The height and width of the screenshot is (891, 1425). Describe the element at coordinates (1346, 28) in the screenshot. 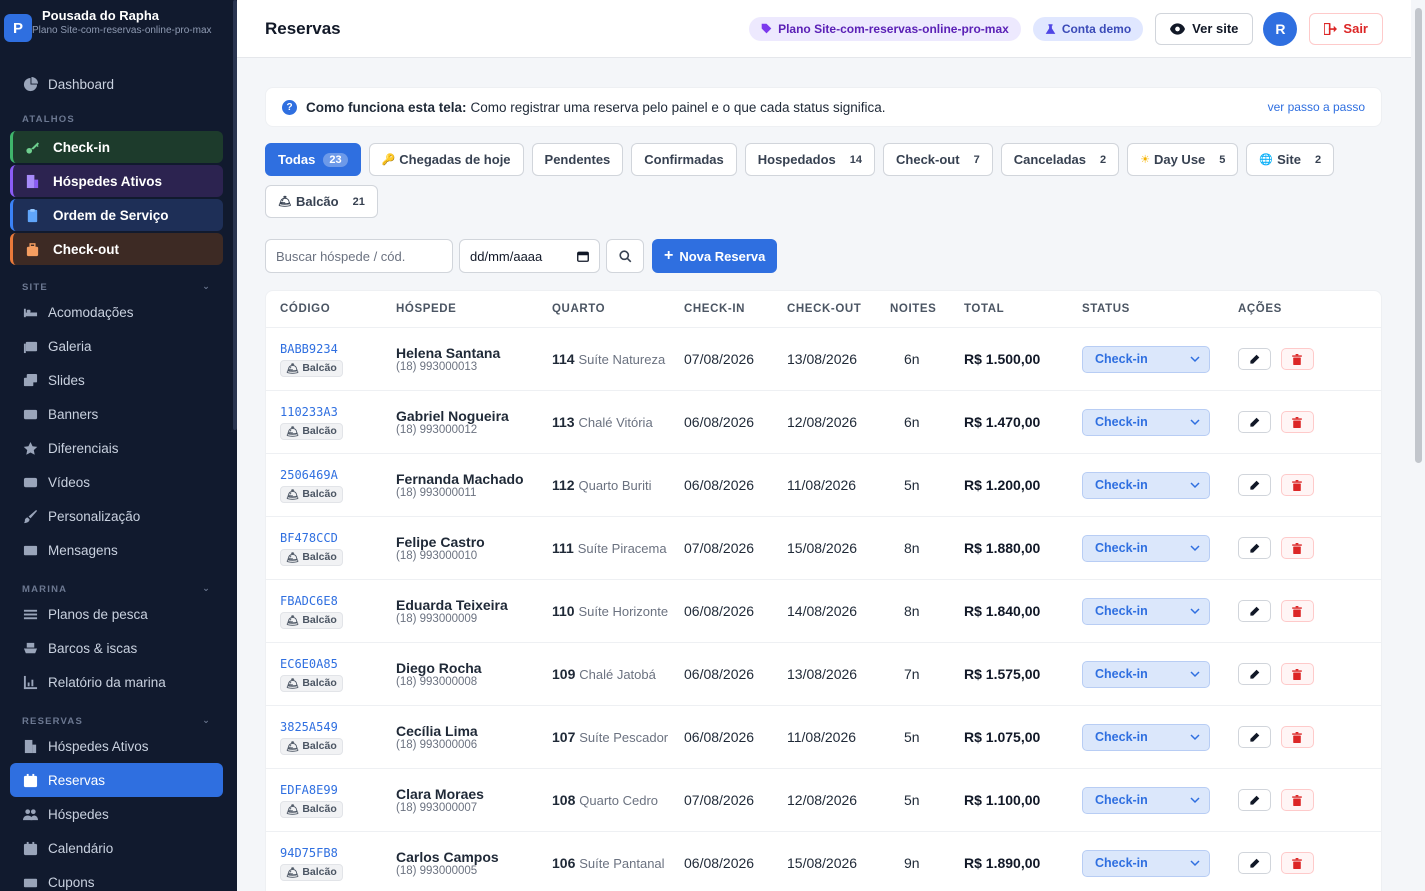

I see `exit-button: Sair` at that location.